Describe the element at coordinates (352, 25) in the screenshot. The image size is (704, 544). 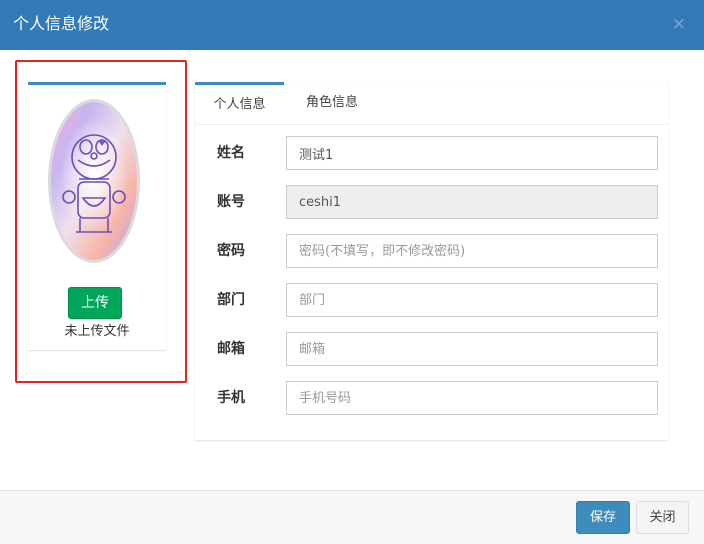
I see `dialog-header: 个人信息修改 ×` at that location.